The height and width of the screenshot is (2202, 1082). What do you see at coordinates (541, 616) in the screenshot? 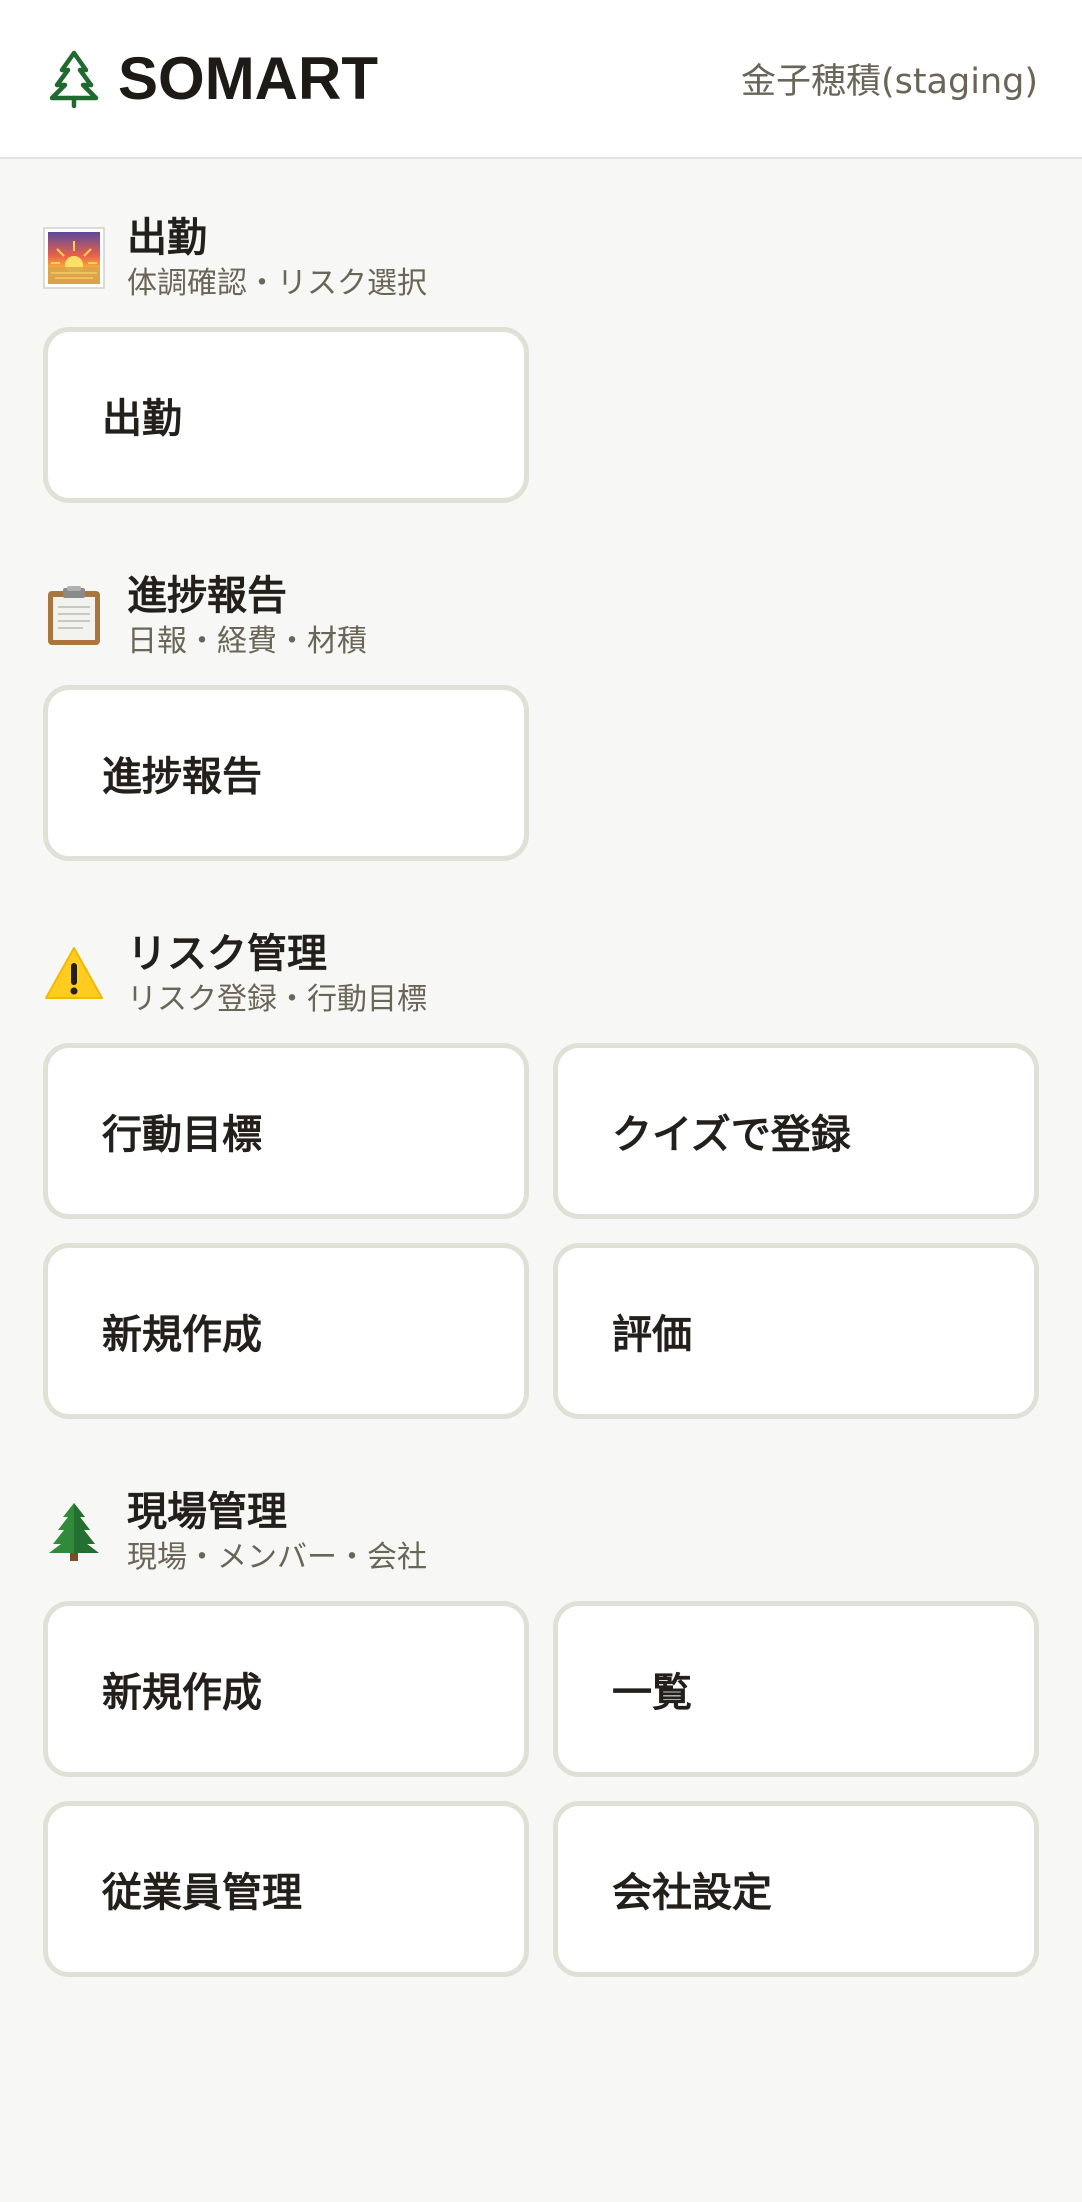
I see `section-header: 進捗報告 日報・経費・材積` at bounding box center [541, 616].